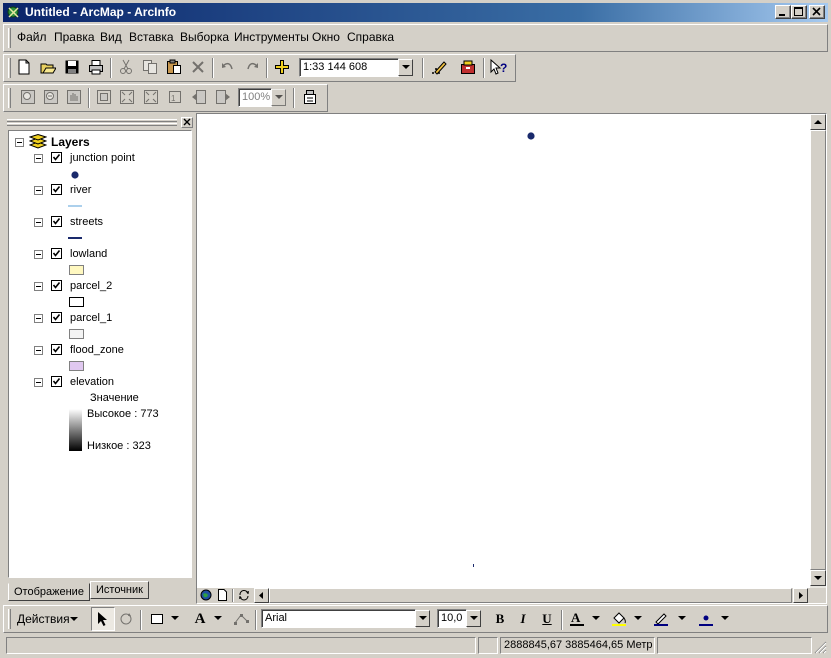 The height and width of the screenshot is (658, 831). Describe the element at coordinates (70, 142) in the screenshot. I see `toc-root-label: Layers` at that location.